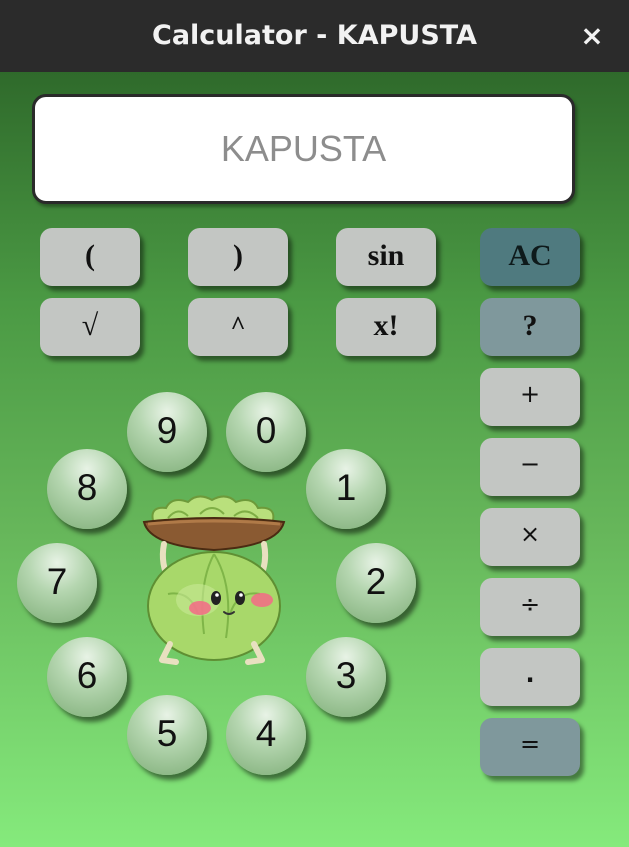  What do you see at coordinates (90, 257) in the screenshot?
I see `open-paren-button: (` at bounding box center [90, 257].